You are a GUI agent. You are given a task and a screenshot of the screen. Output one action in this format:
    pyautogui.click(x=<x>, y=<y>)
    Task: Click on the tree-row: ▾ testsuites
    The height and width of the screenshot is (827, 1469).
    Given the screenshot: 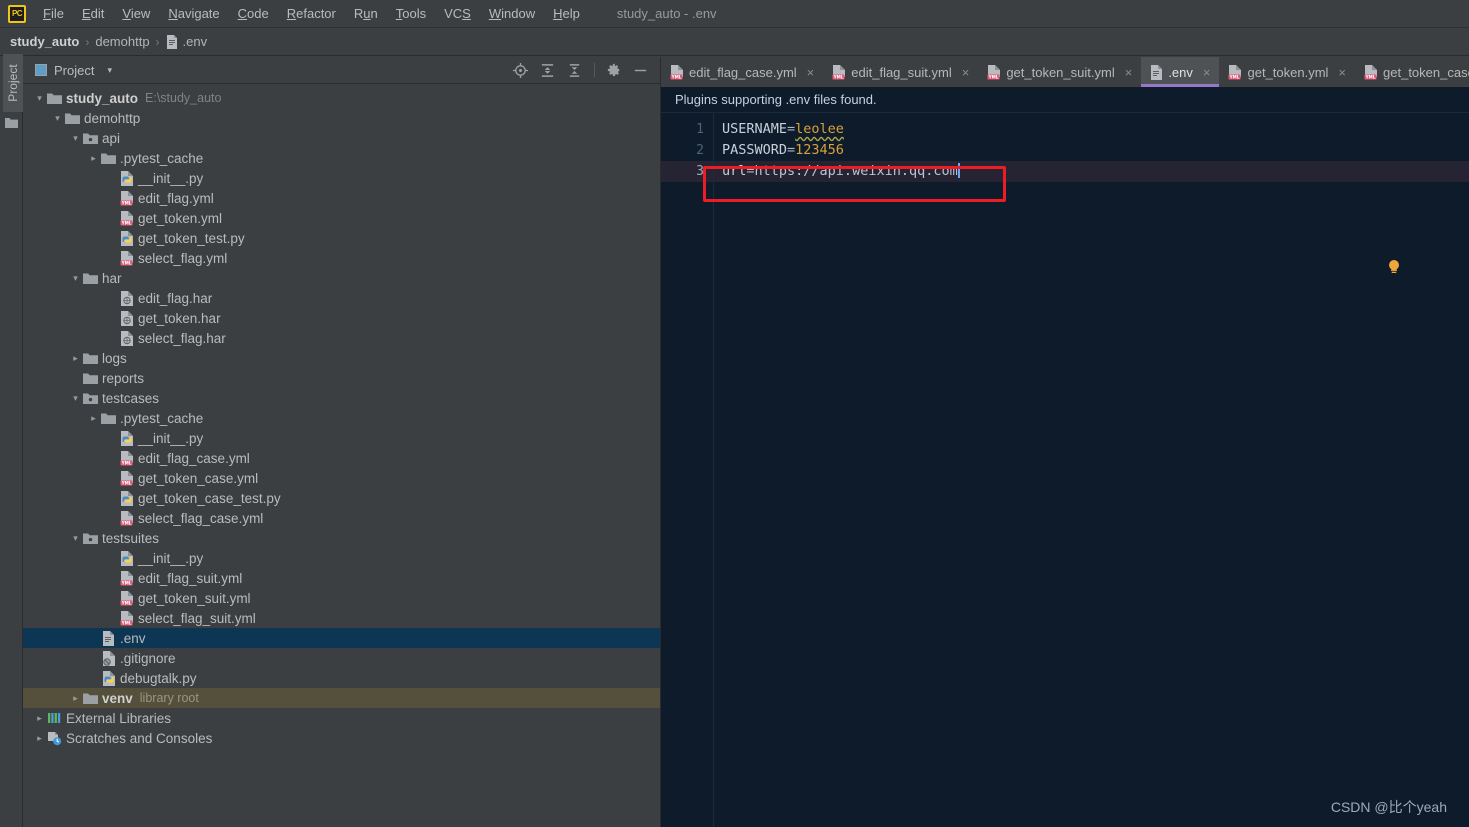 What is the action you would take?
    pyautogui.click(x=341, y=538)
    